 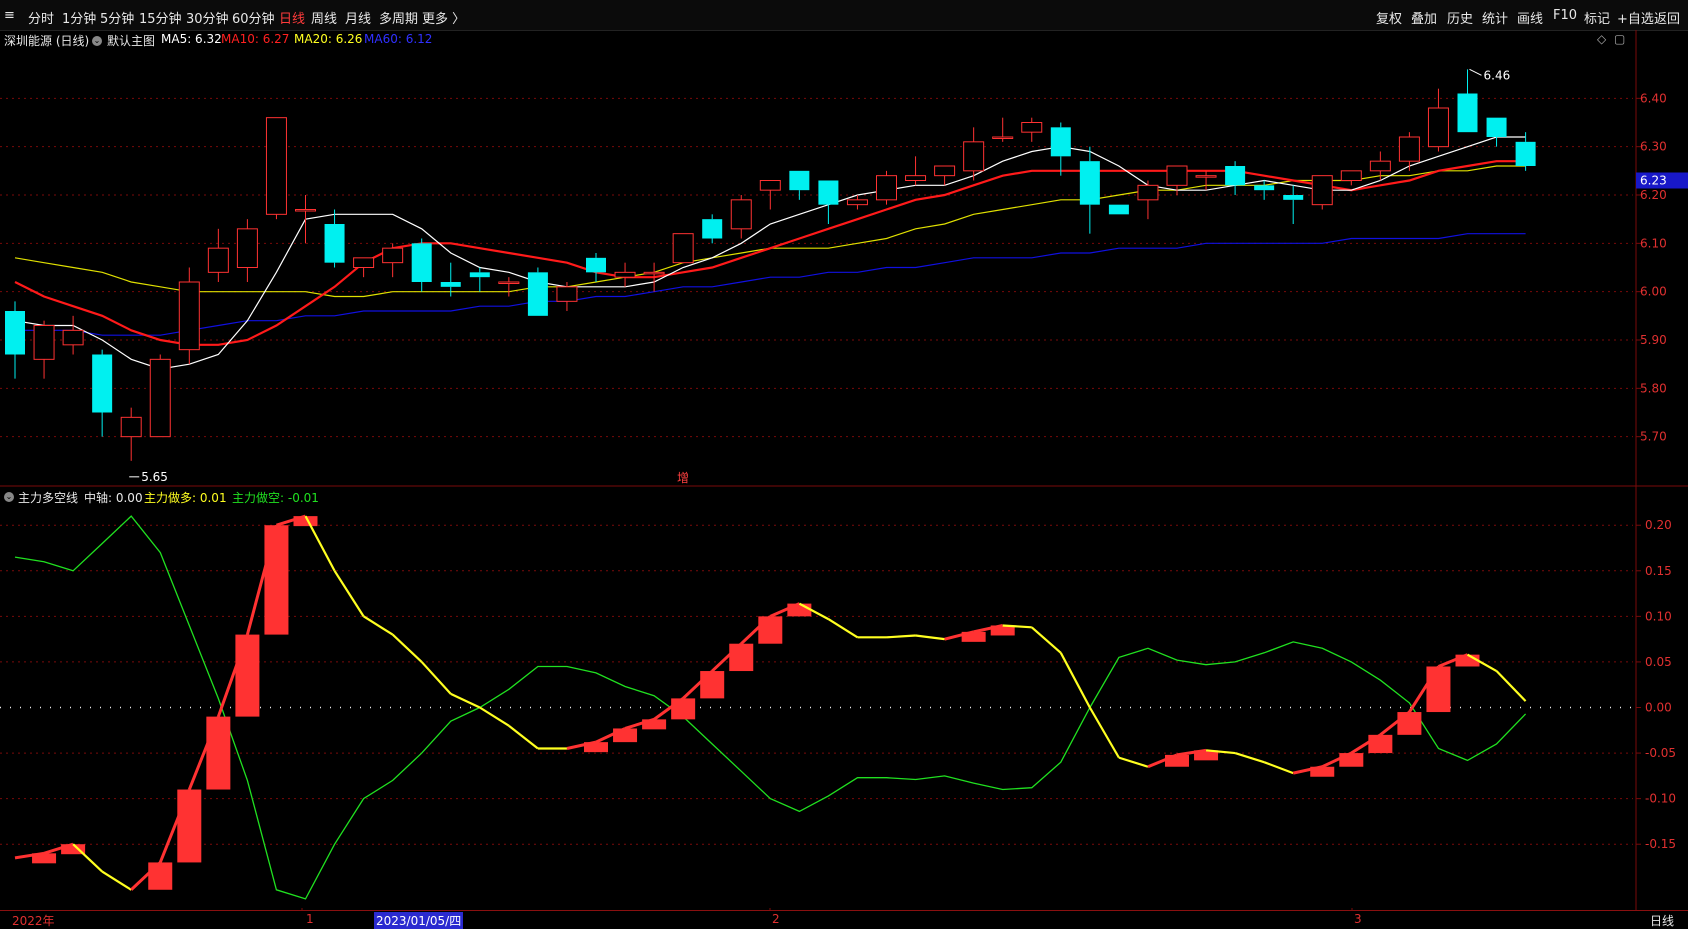 What do you see at coordinates (1658, 571) in the screenshot?
I see `ind-tick-label: 0.15` at bounding box center [1658, 571].